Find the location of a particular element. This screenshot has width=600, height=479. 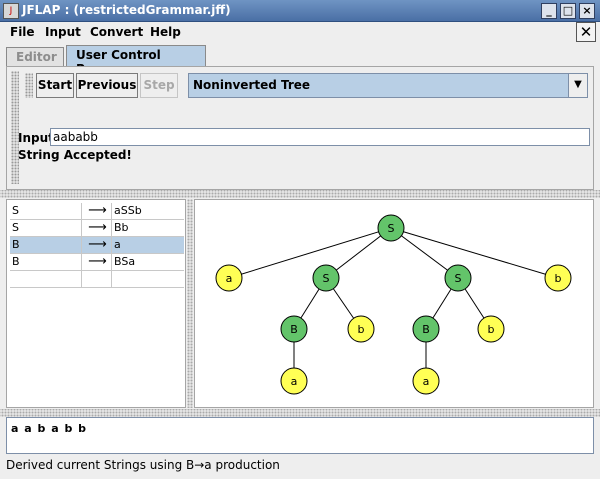

bottom-splitter is located at coordinates (300, 413).